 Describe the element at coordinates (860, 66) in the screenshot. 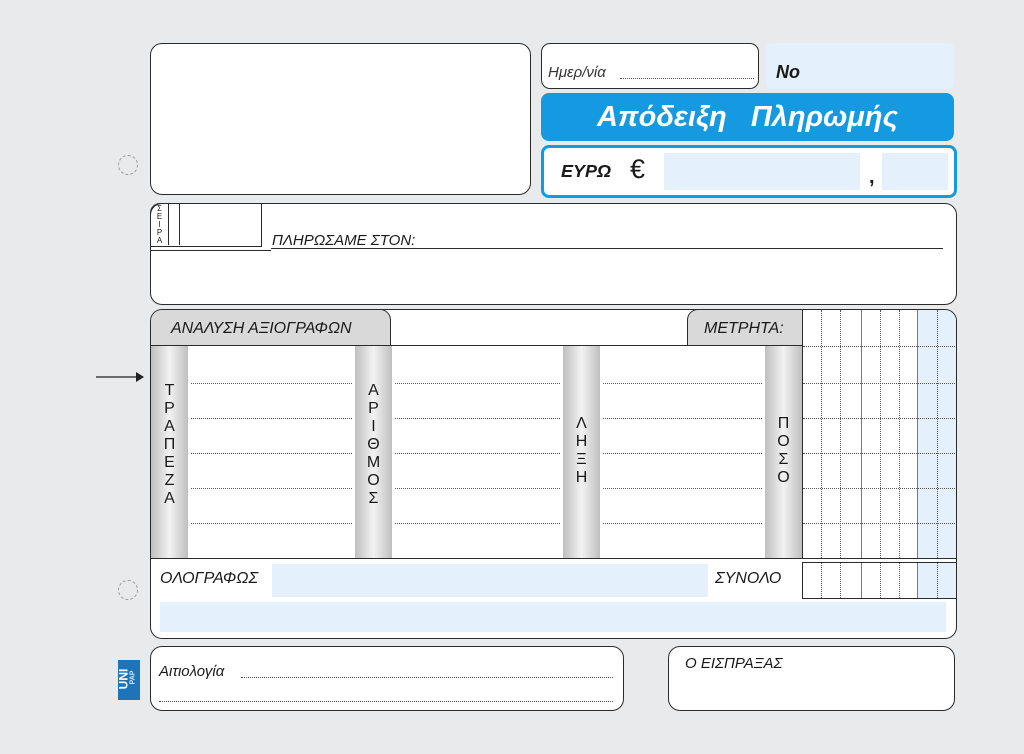

I see `number-box: No` at that location.